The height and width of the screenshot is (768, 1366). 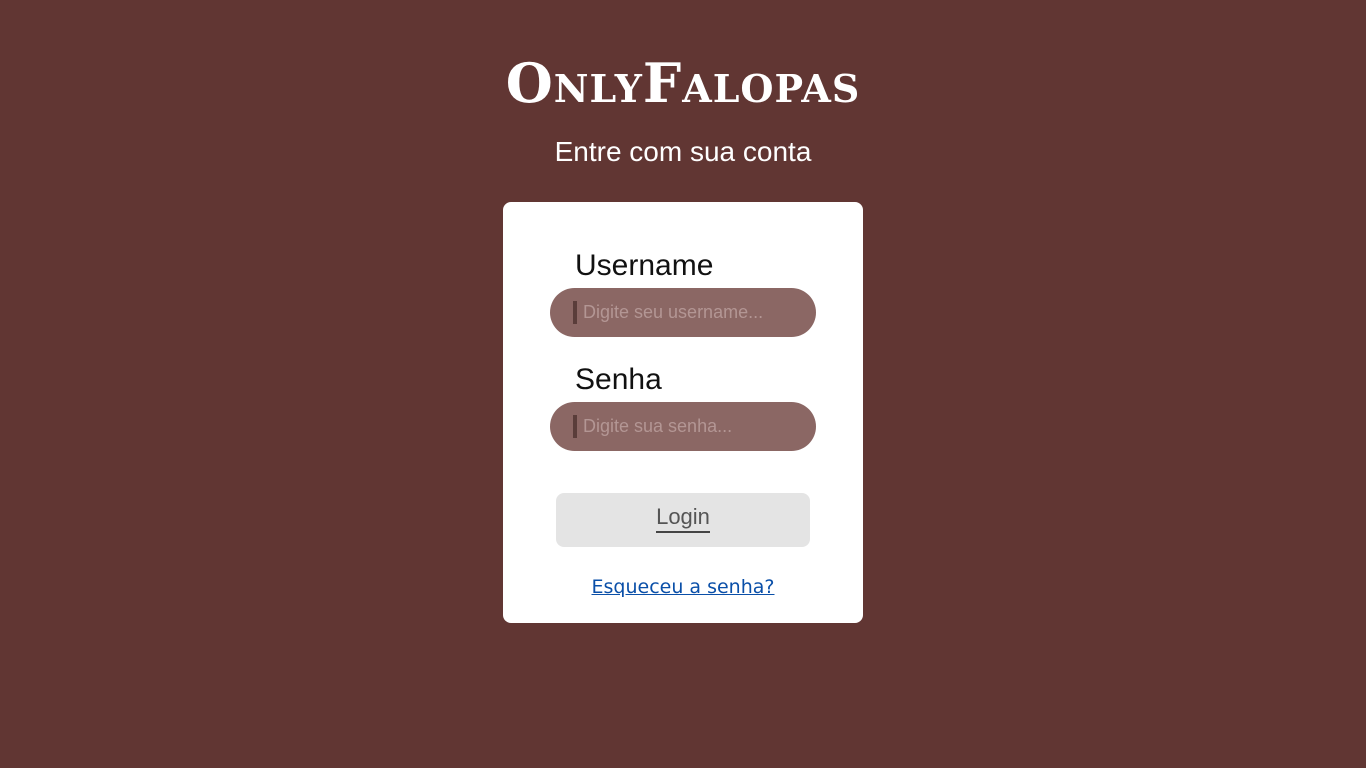 I want to click on username-input, so click(x=693, y=312).